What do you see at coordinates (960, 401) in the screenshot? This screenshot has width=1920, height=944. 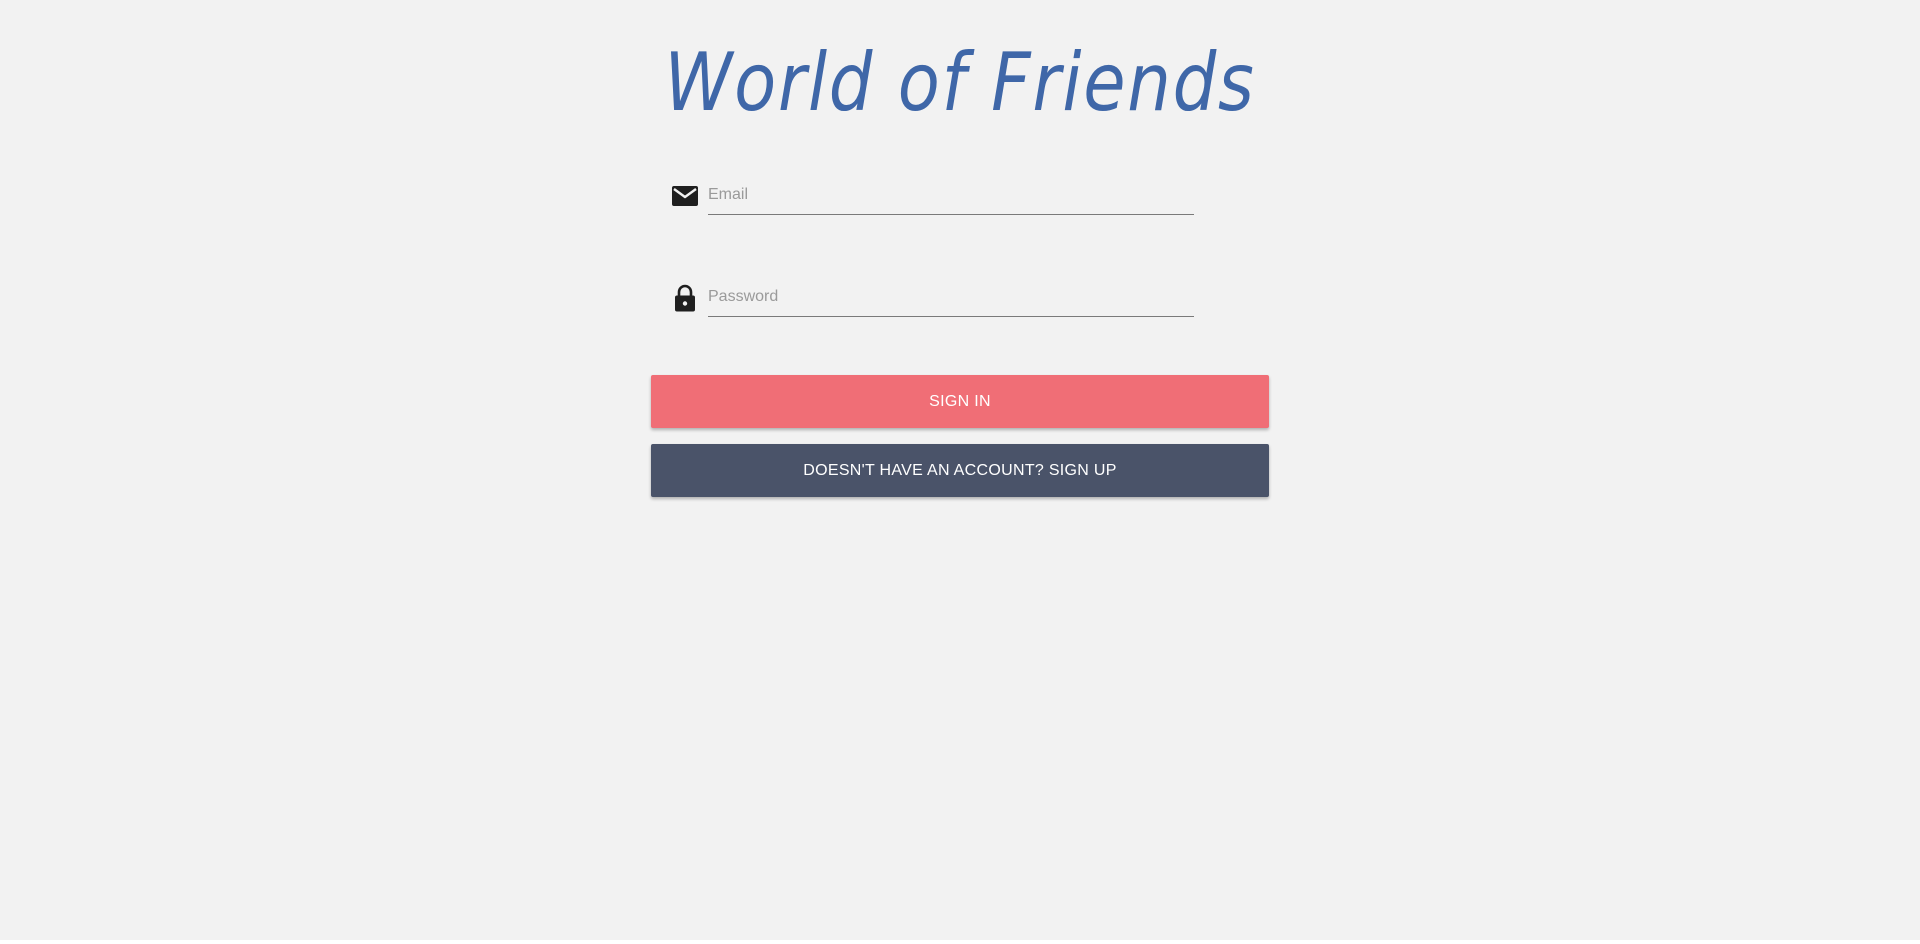 I see `sign-in-button: SIGN IN` at bounding box center [960, 401].